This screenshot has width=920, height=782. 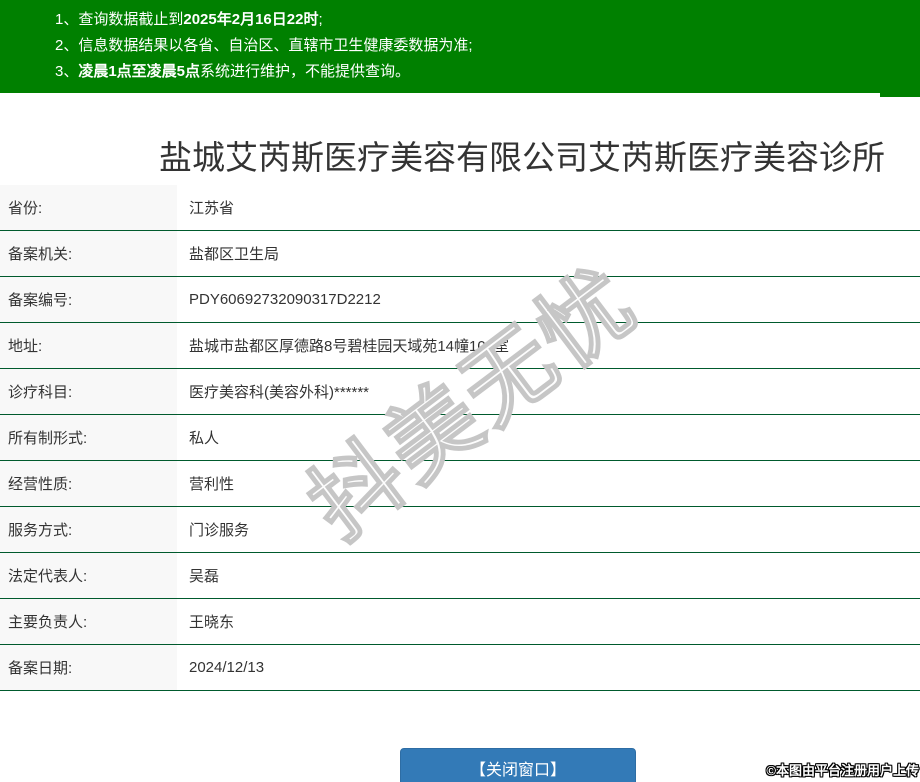 What do you see at coordinates (482, 72) in the screenshot?
I see `notice-line-3: 3、凌晨1点至凌晨5点系统进行维护，不能提供查询。` at bounding box center [482, 72].